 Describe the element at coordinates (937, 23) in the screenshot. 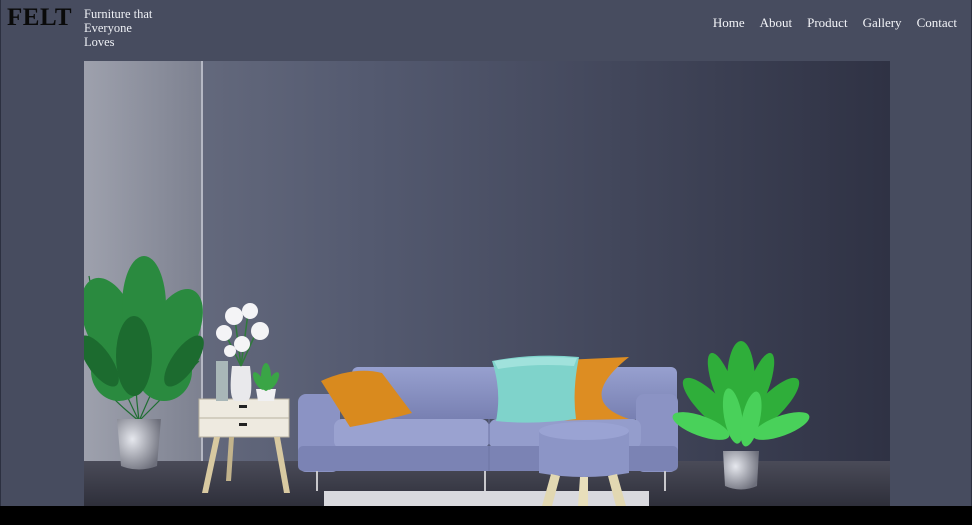

I see `nav-link-contact: Contact` at that location.